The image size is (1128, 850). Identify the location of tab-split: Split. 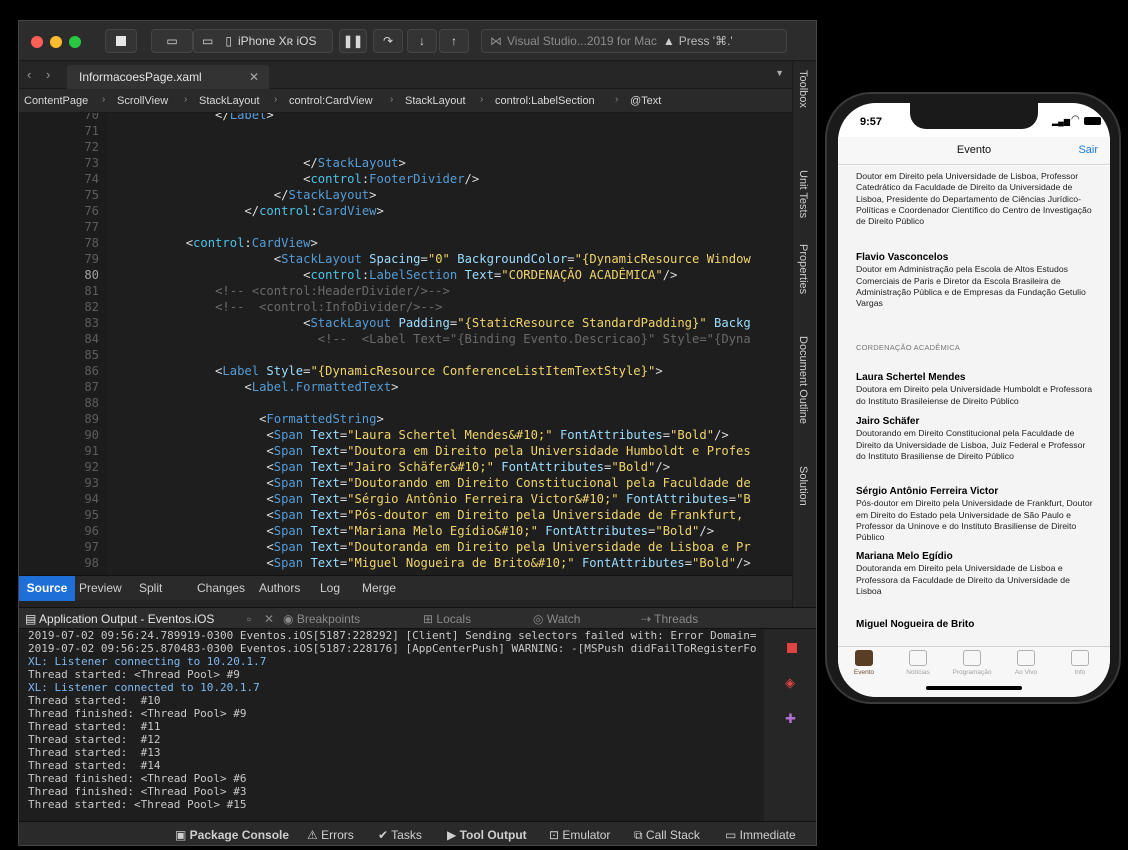
(150, 588).